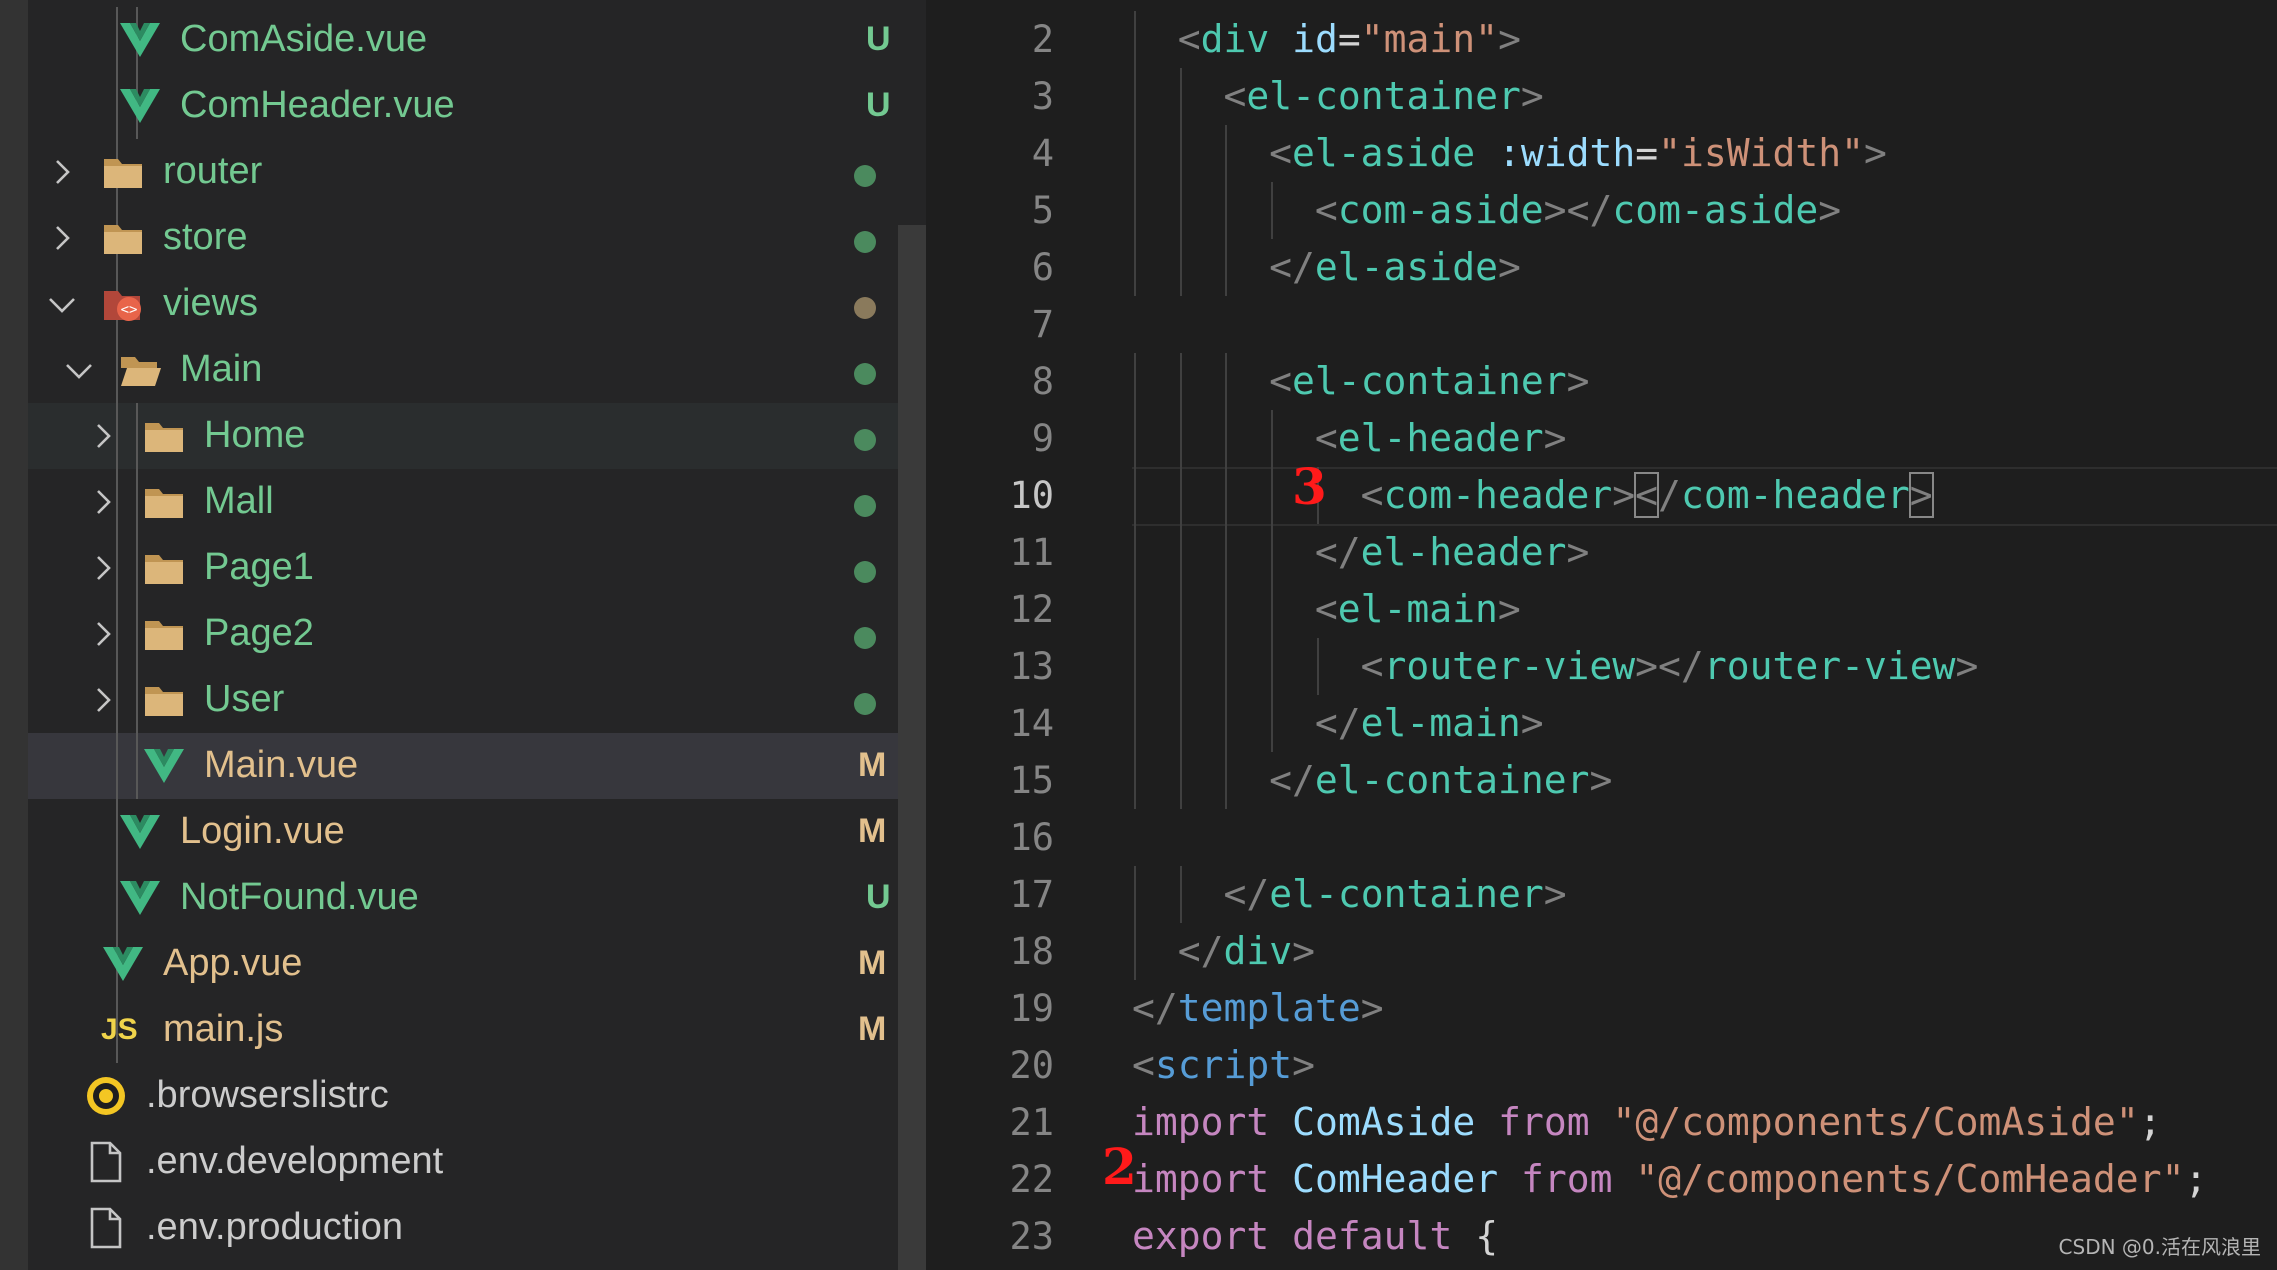 This screenshot has height=1270, width=2277. Describe the element at coordinates (205, 237) in the screenshot. I see `tree-item-label: store` at that location.